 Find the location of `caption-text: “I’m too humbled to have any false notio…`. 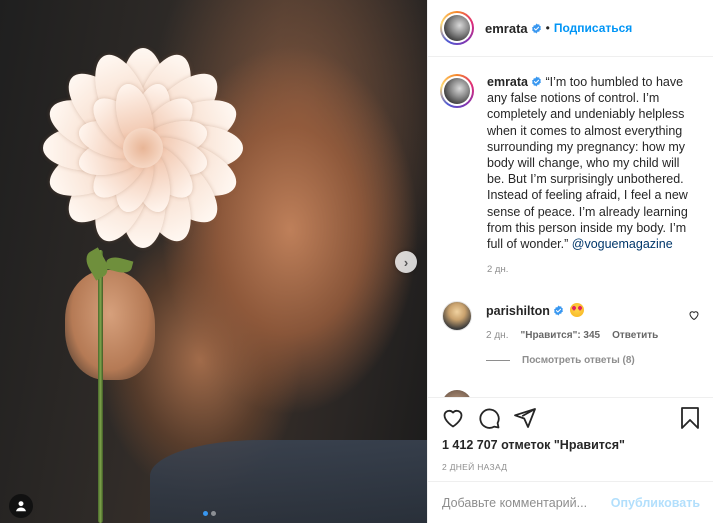

caption-text: “I’m too humbled to have any false notio… is located at coordinates (587, 163).